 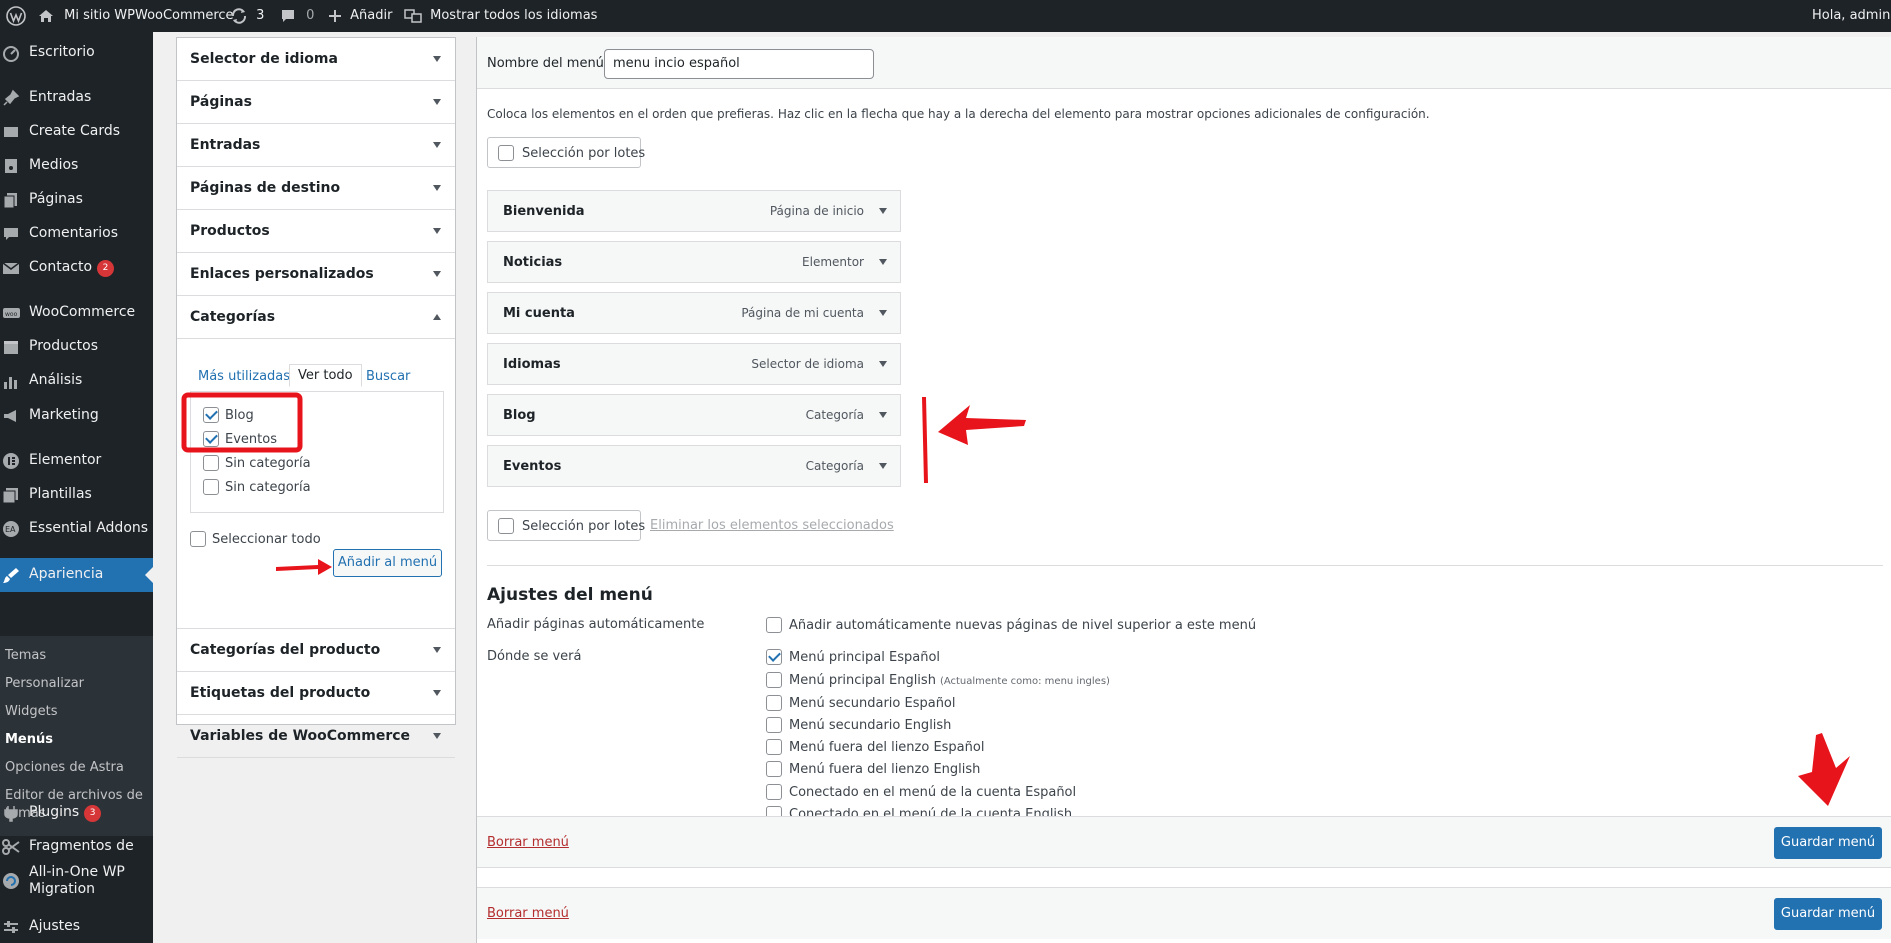 I want to click on arrow-down-icon, so click(x=1824, y=769).